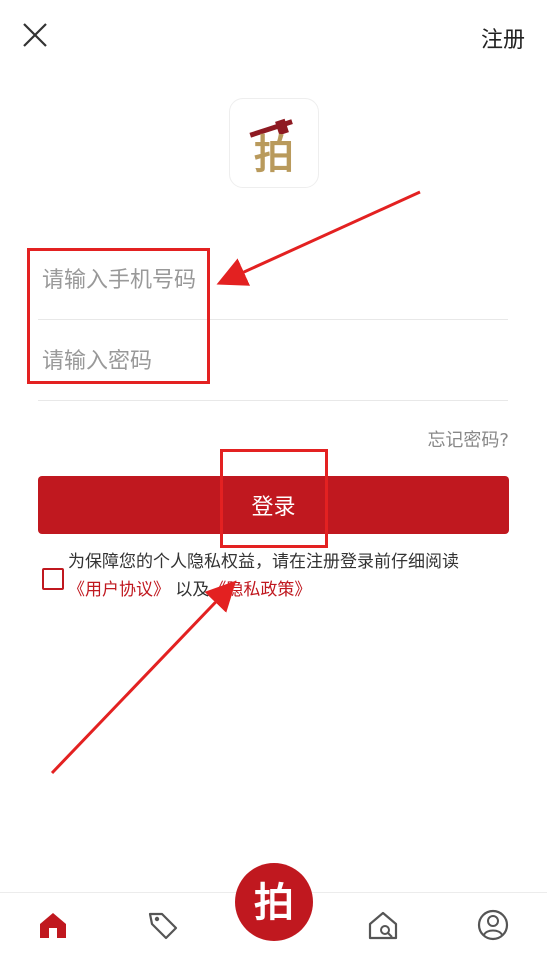 The width and height of the screenshot is (547, 957). Describe the element at coordinates (273, 362) in the screenshot. I see `password-input` at that location.